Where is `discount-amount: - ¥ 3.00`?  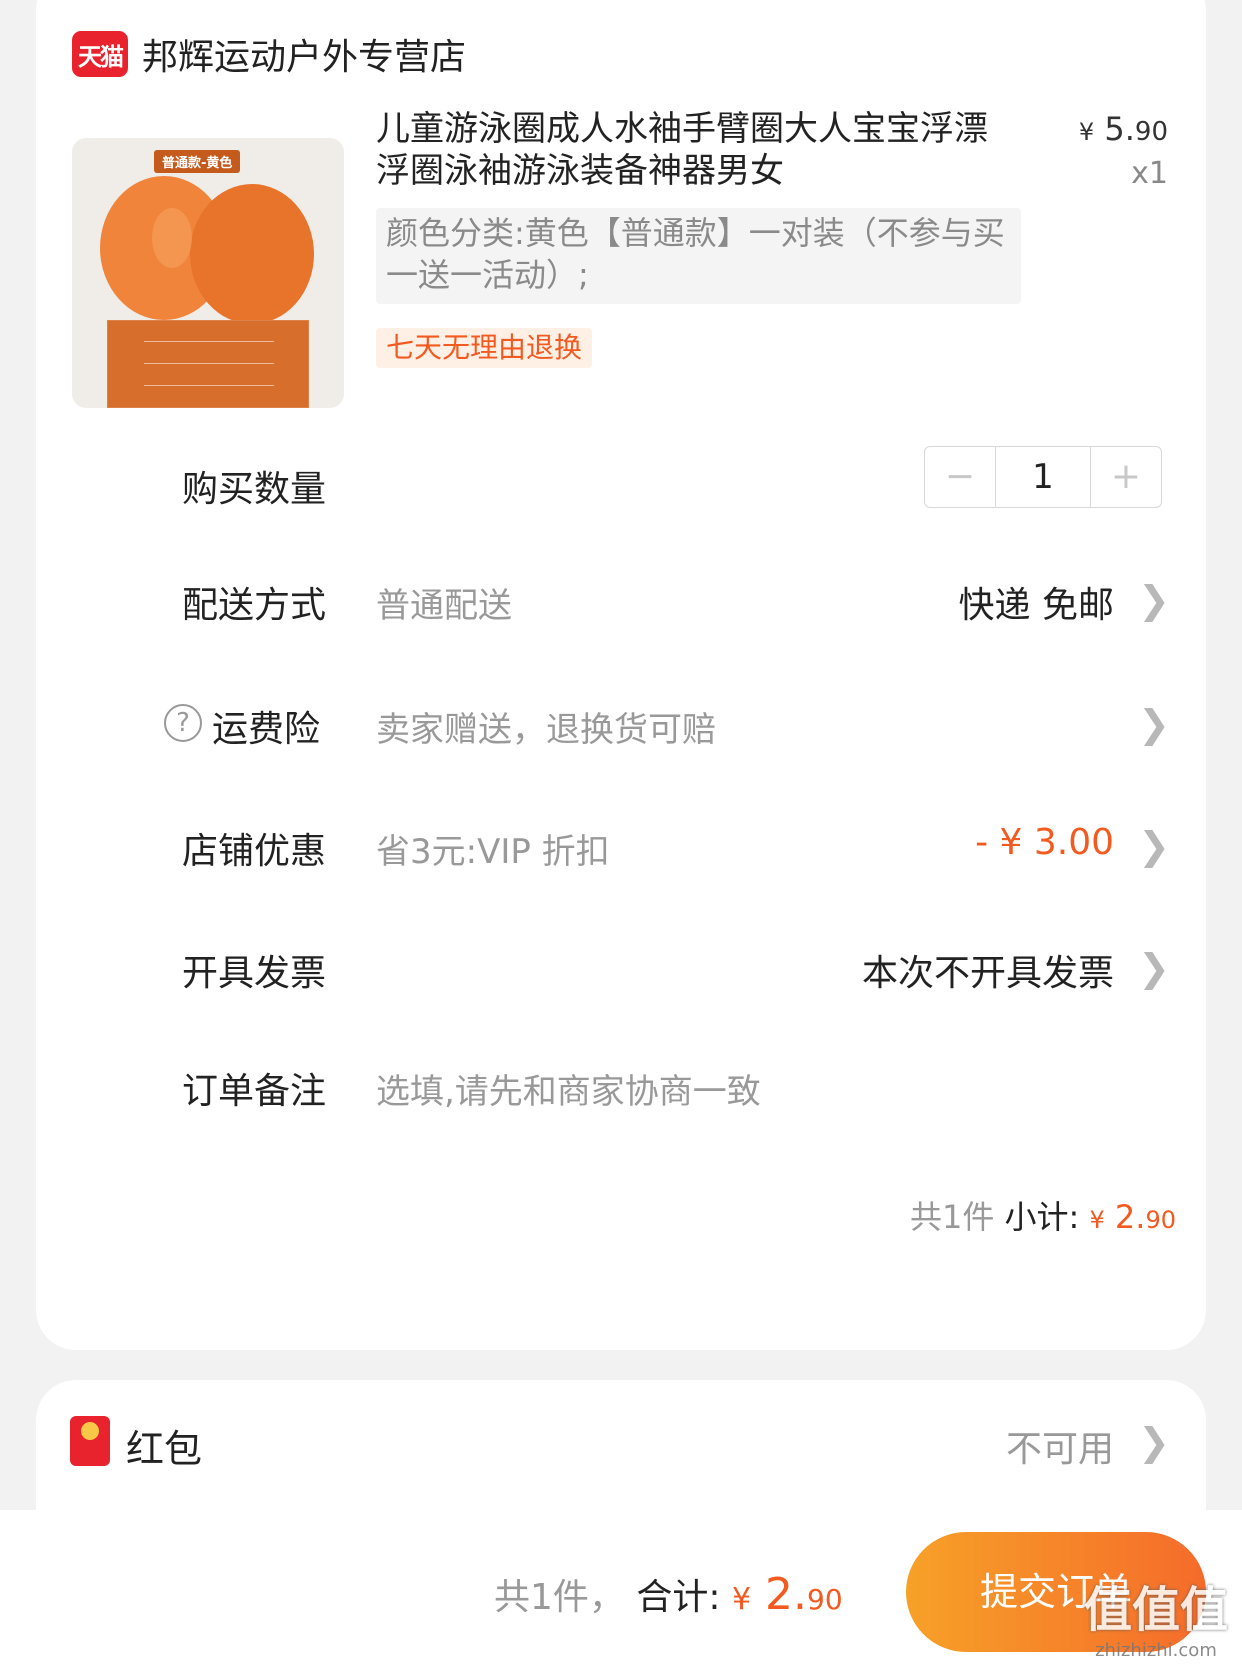 discount-amount: - ¥ 3.00 is located at coordinates (1044, 842).